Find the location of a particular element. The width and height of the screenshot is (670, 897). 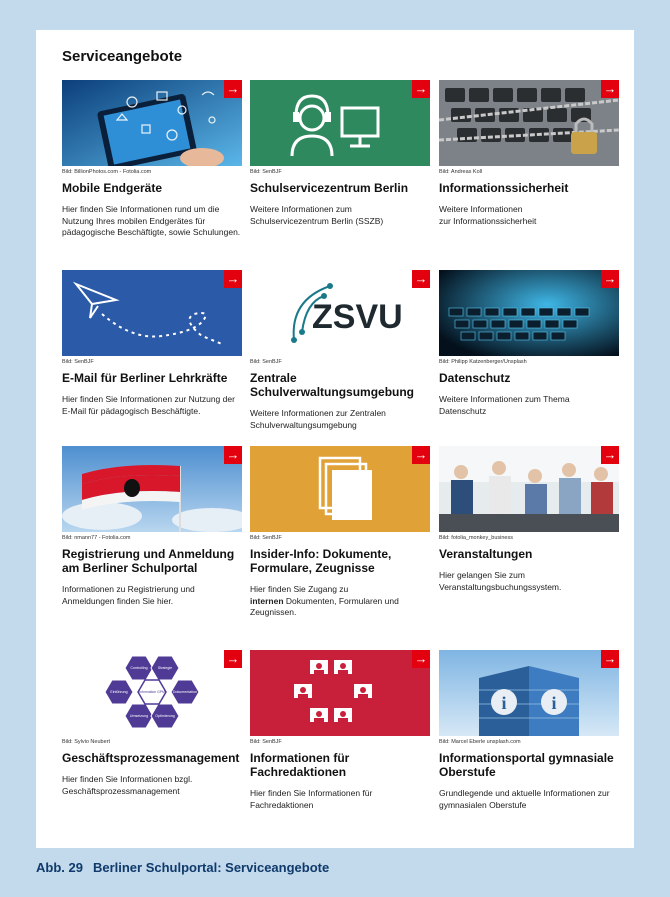

caption-text: Berliner Schulportal: Serviceangebote is located at coordinates (211, 867).